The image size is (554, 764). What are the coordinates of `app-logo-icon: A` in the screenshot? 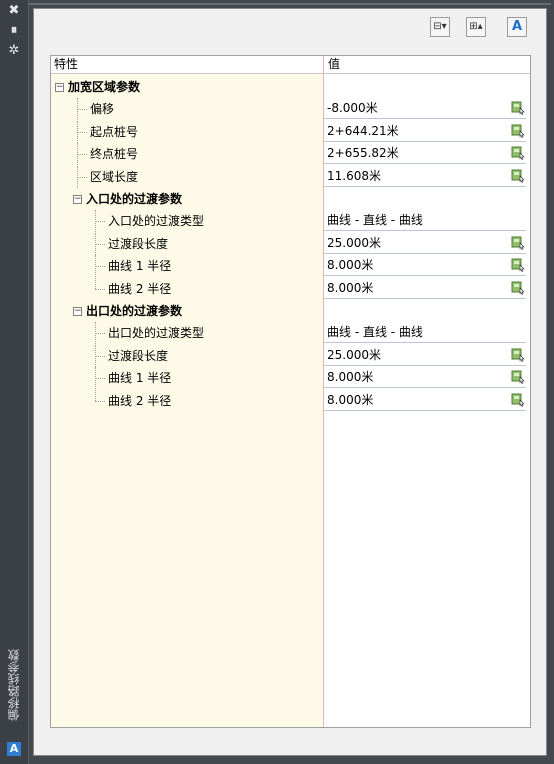 It's located at (14, 749).